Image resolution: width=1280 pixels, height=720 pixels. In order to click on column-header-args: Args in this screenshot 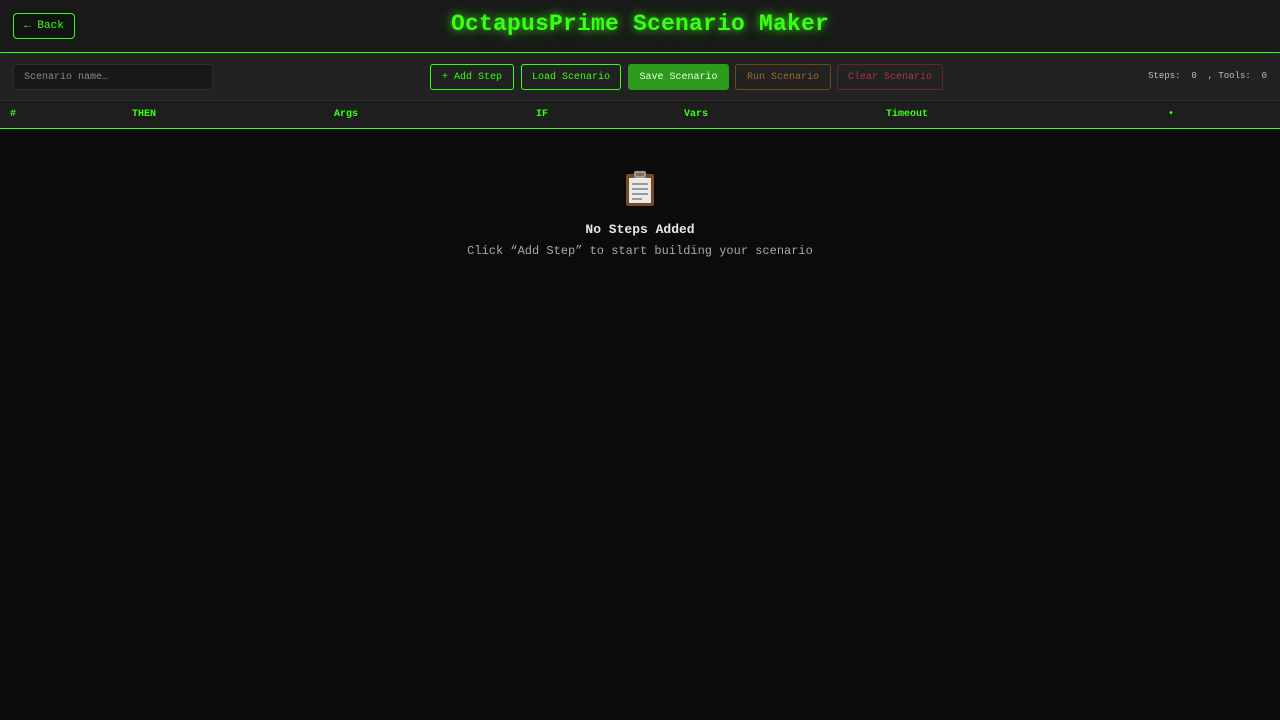, I will do `click(346, 114)`.